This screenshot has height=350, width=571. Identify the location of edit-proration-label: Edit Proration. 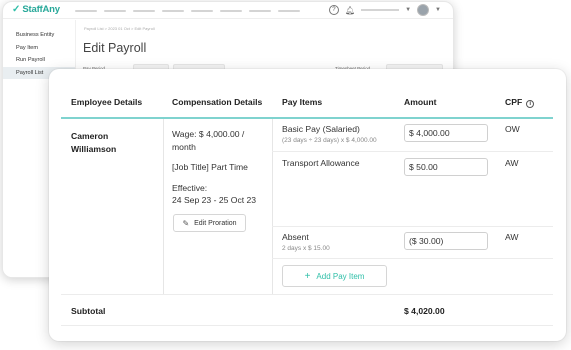
(215, 223).